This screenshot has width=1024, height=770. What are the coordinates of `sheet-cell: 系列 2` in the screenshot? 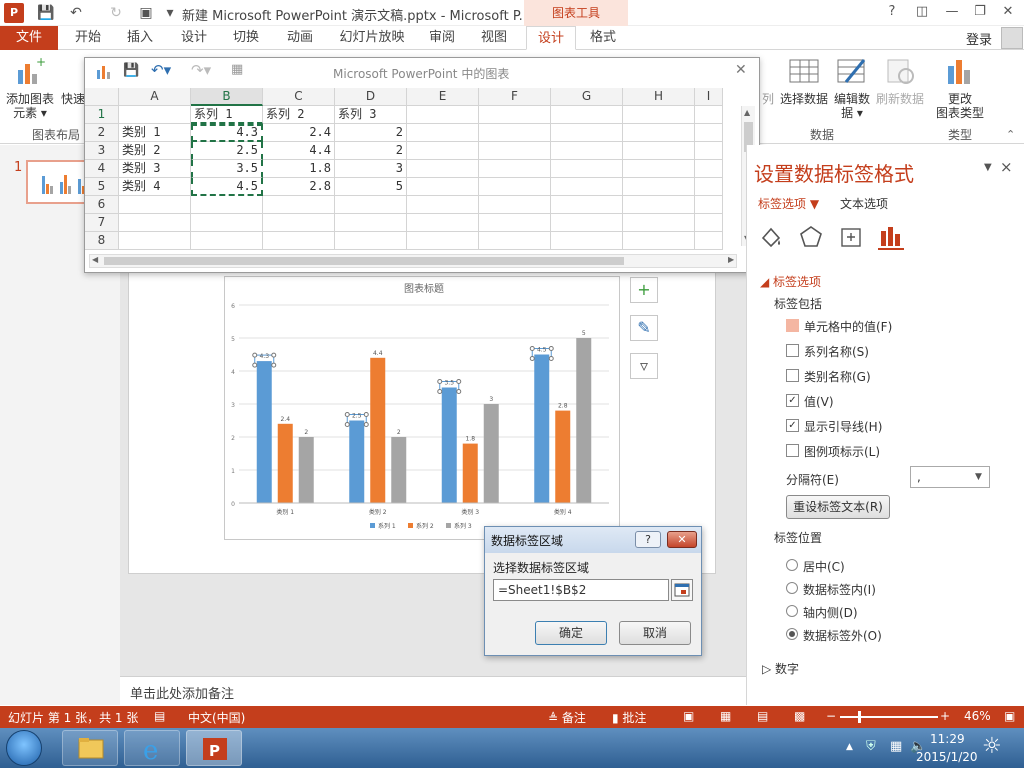 It's located at (299, 115).